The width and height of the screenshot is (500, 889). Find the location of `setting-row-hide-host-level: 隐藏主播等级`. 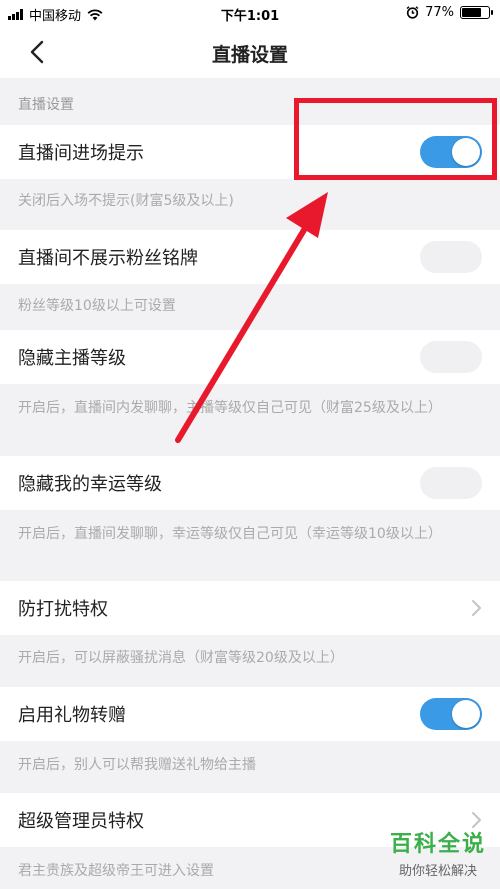

setting-row-hide-host-level: 隐藏主播等级 is located at coordinates (250, 357).